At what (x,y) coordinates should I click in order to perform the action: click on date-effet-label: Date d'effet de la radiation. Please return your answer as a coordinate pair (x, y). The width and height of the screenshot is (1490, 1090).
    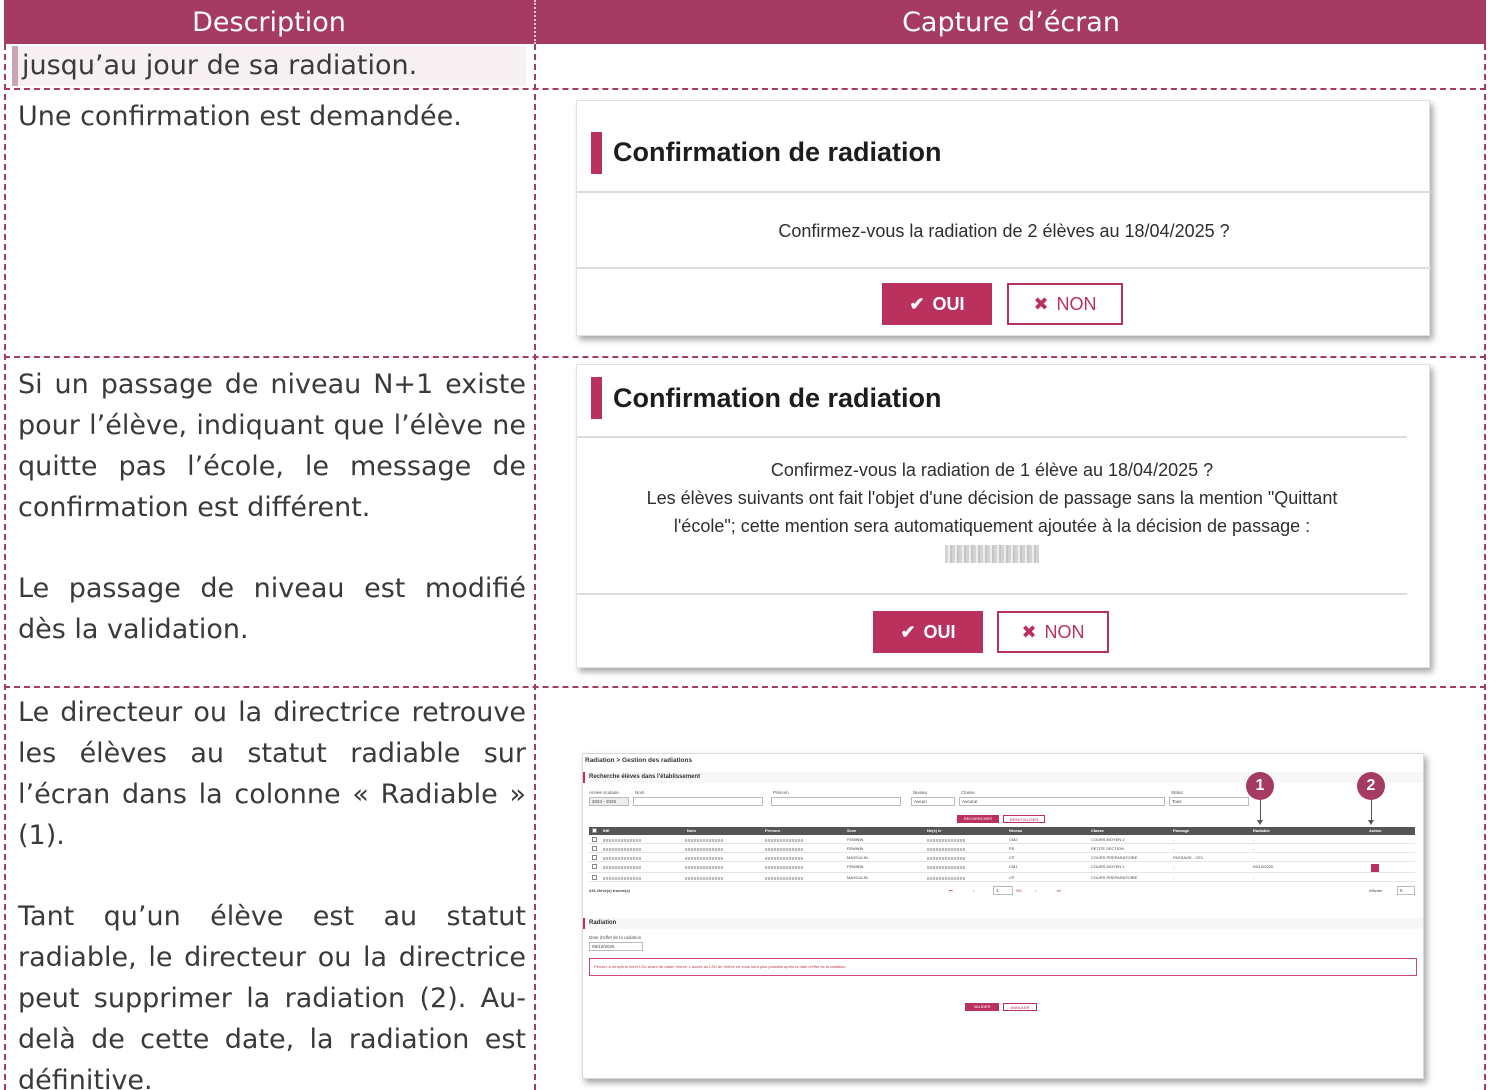
    Looking at the image, I should click on (615, 937).